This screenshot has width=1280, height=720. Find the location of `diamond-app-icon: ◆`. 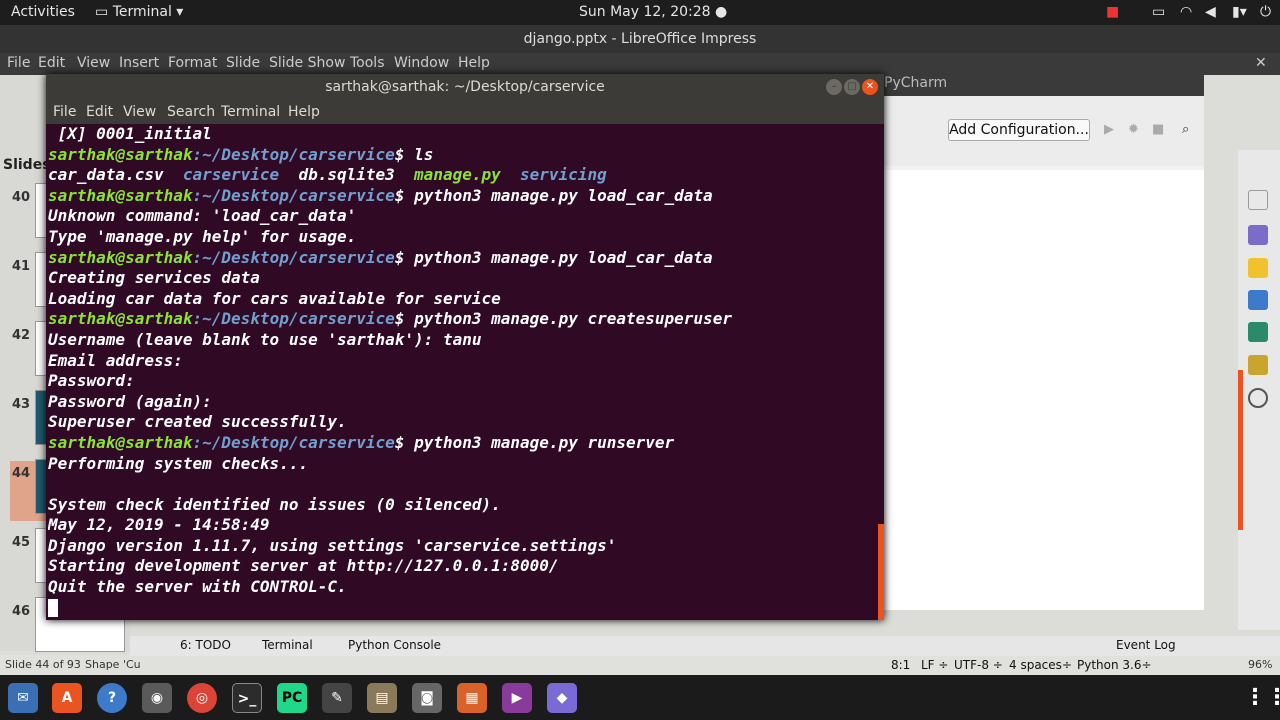

diamond-app-icon: ◆ is located at coordinates (562, 698).